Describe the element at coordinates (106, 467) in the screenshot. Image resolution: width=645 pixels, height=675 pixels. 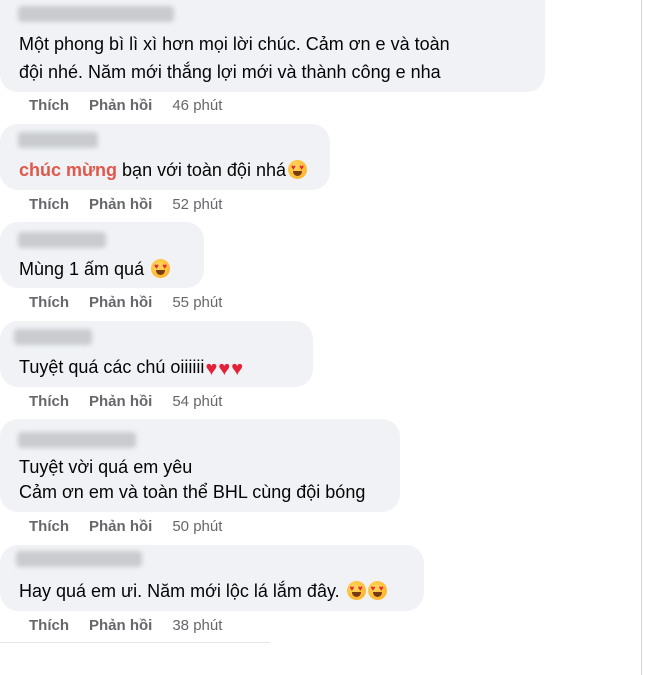
I see `comment-text-line-1: Tuyệt vời quá em yêu` at that location.